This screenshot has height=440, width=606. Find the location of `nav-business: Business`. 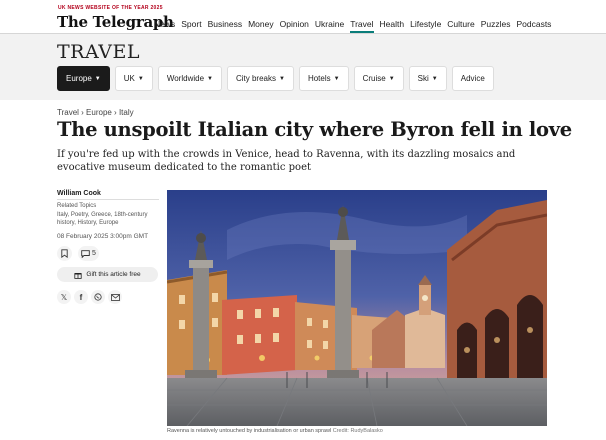

nav-business: Business is located at coordinates (225, 26).